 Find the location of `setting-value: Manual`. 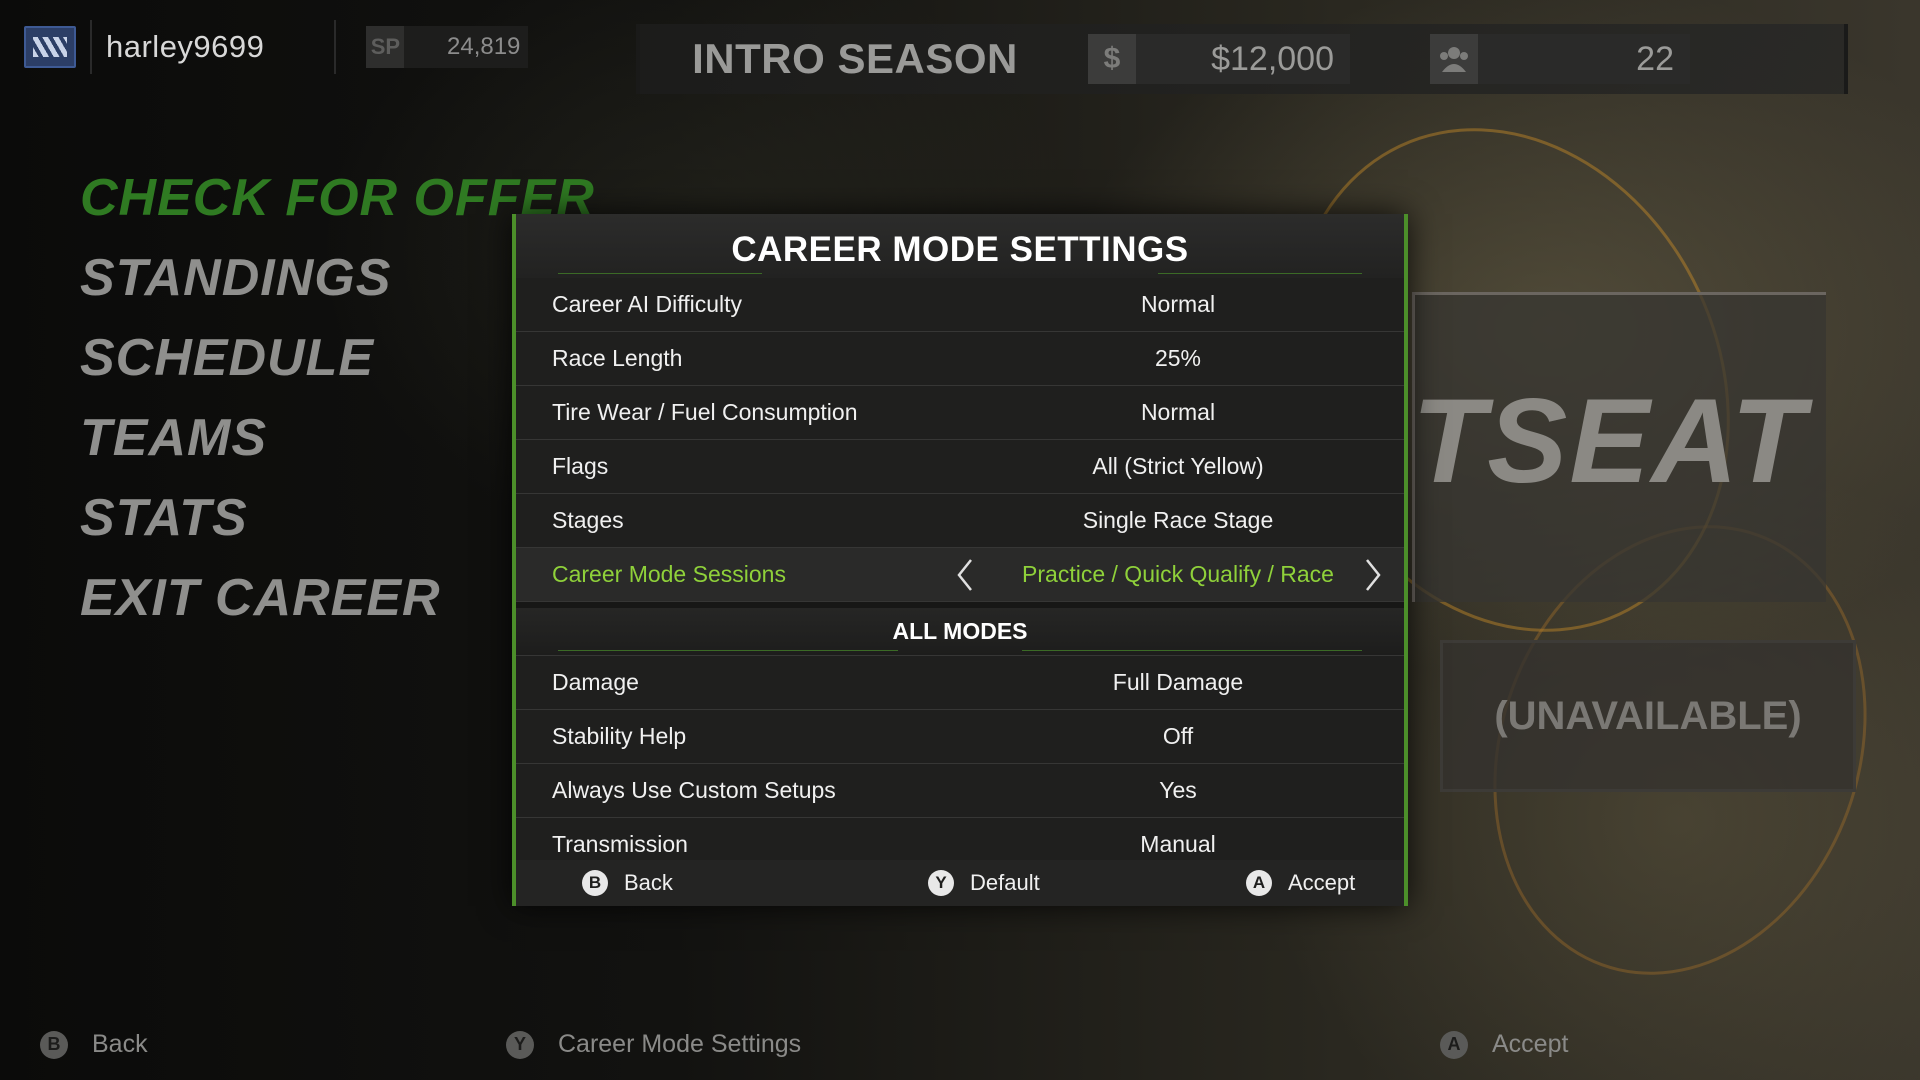

setting-value: Manual is located at coordinates (1178, 844).